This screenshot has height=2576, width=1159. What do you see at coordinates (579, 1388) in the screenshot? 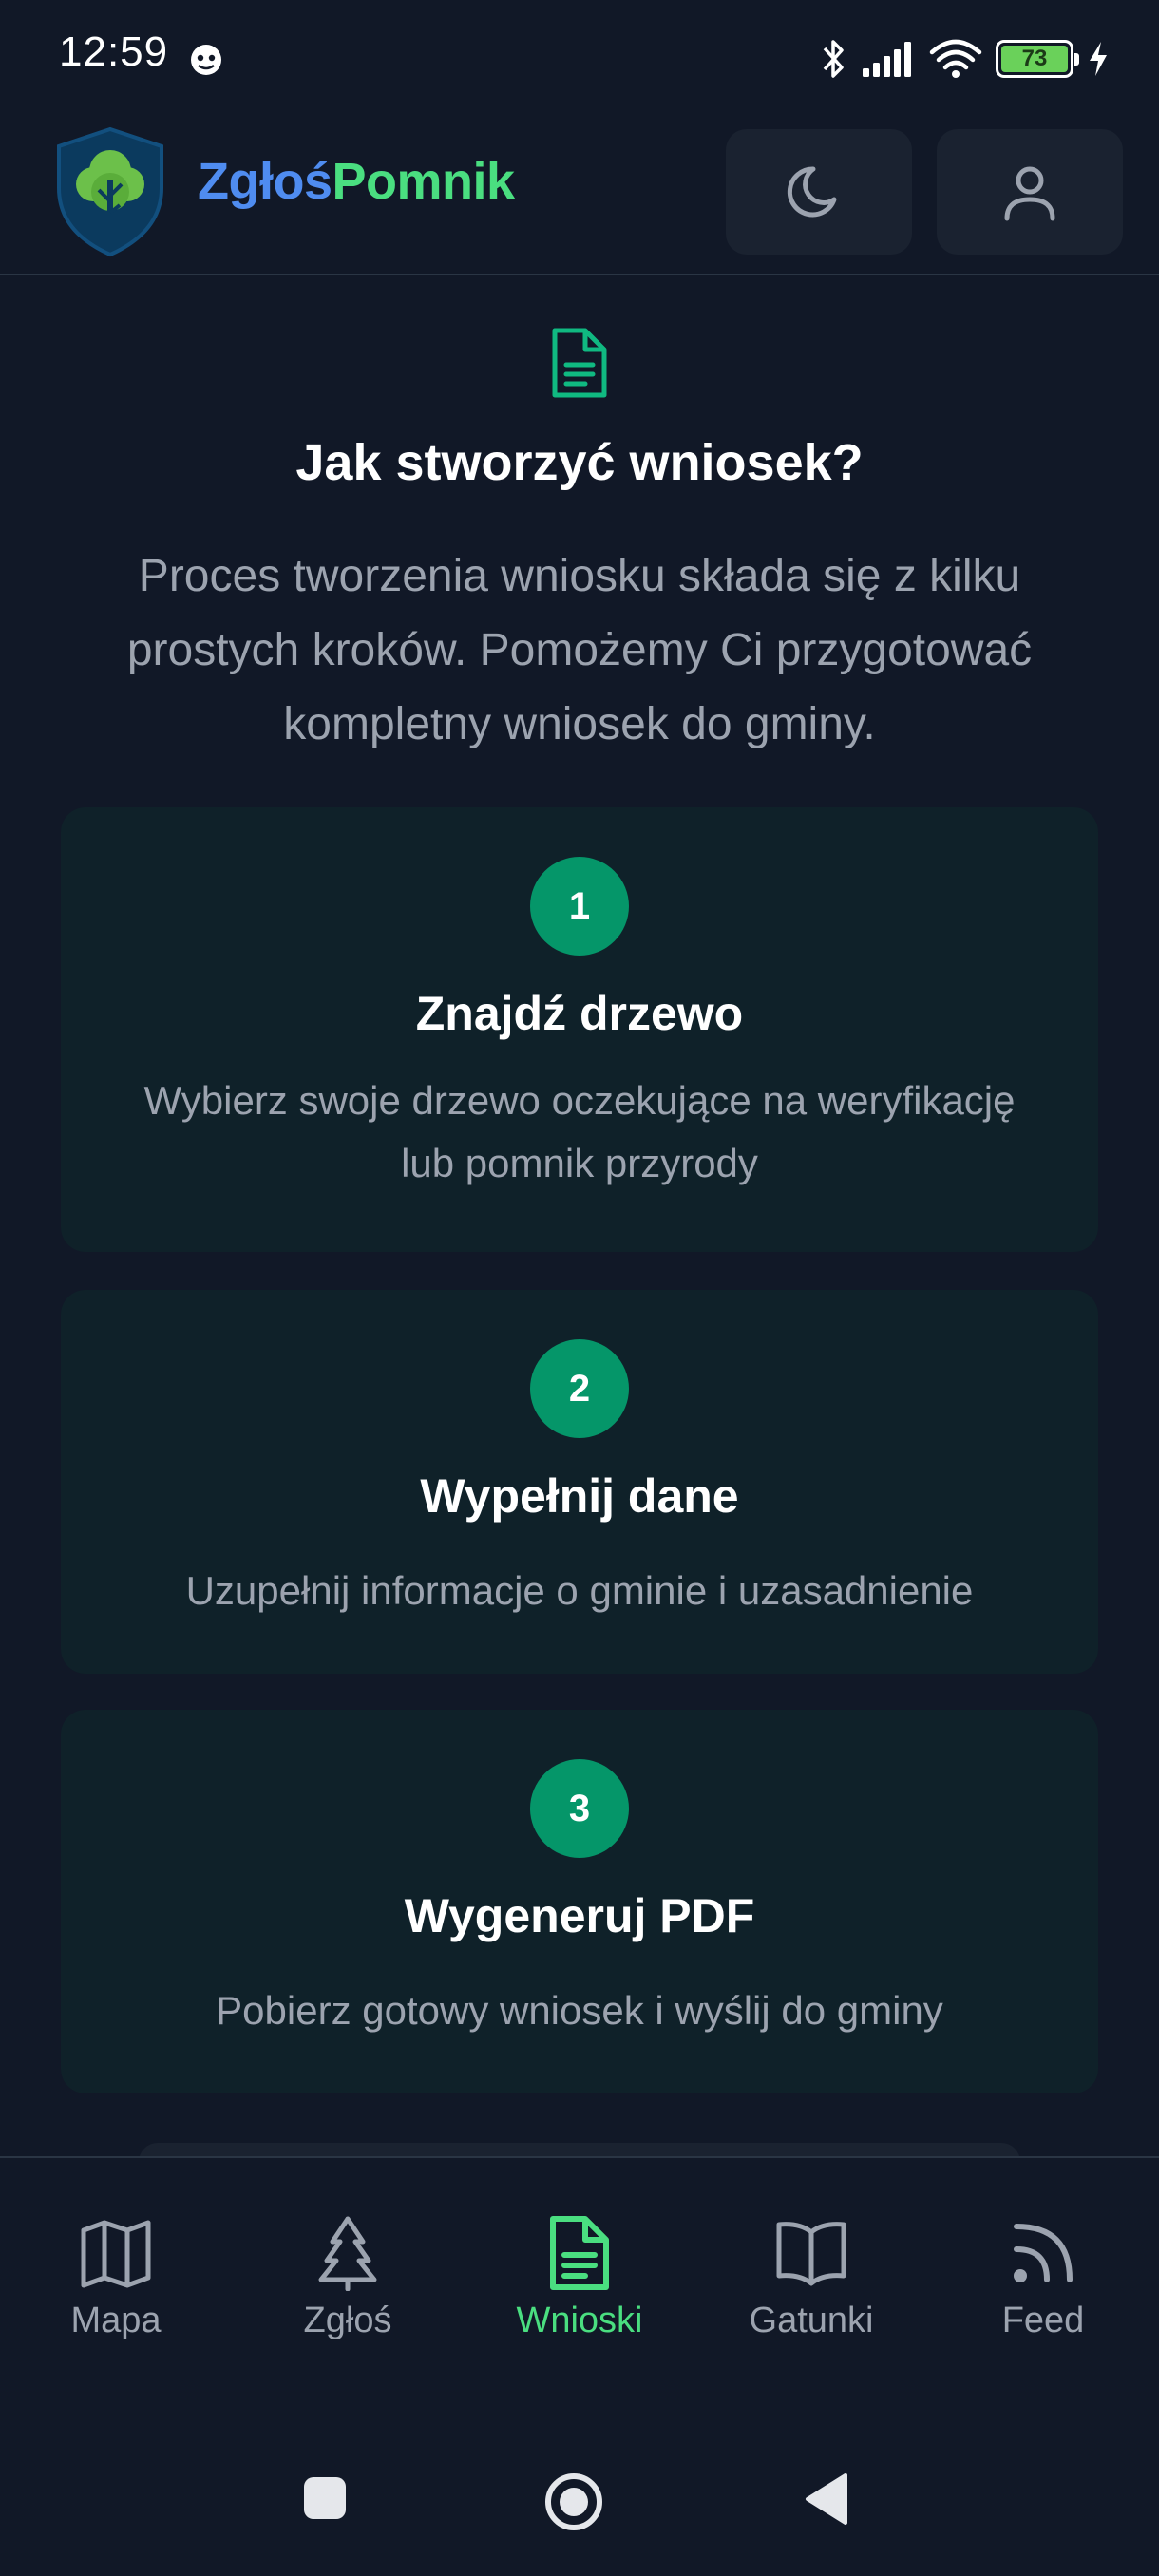
I see `step-number-badge: 2` at bounding box center [579, 1388].